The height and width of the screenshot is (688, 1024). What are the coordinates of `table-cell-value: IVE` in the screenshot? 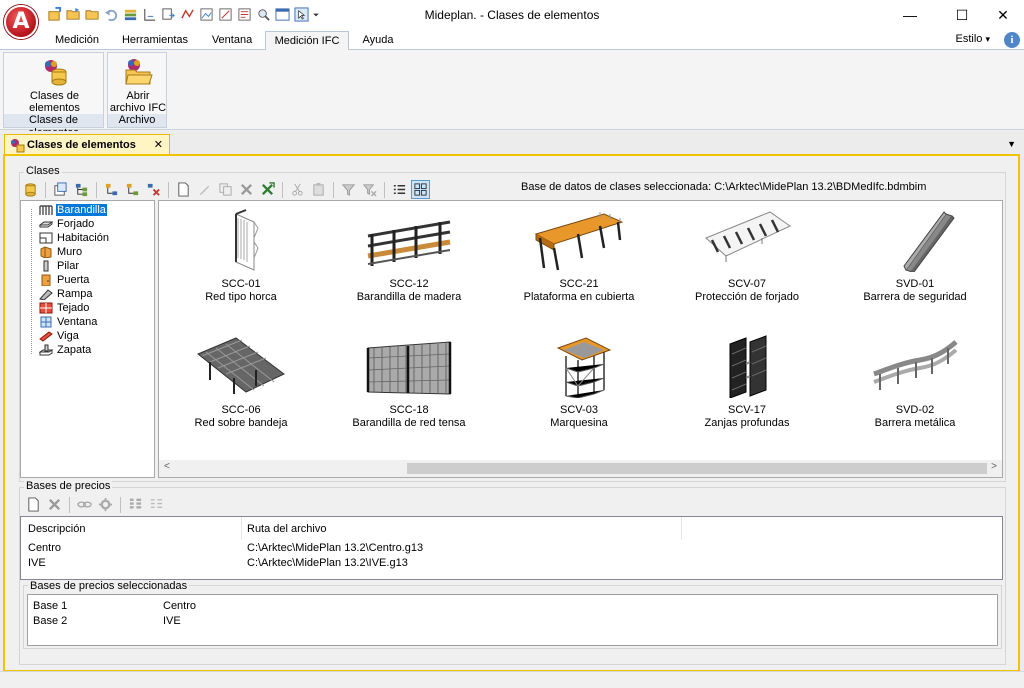 It's located at (172, 621).